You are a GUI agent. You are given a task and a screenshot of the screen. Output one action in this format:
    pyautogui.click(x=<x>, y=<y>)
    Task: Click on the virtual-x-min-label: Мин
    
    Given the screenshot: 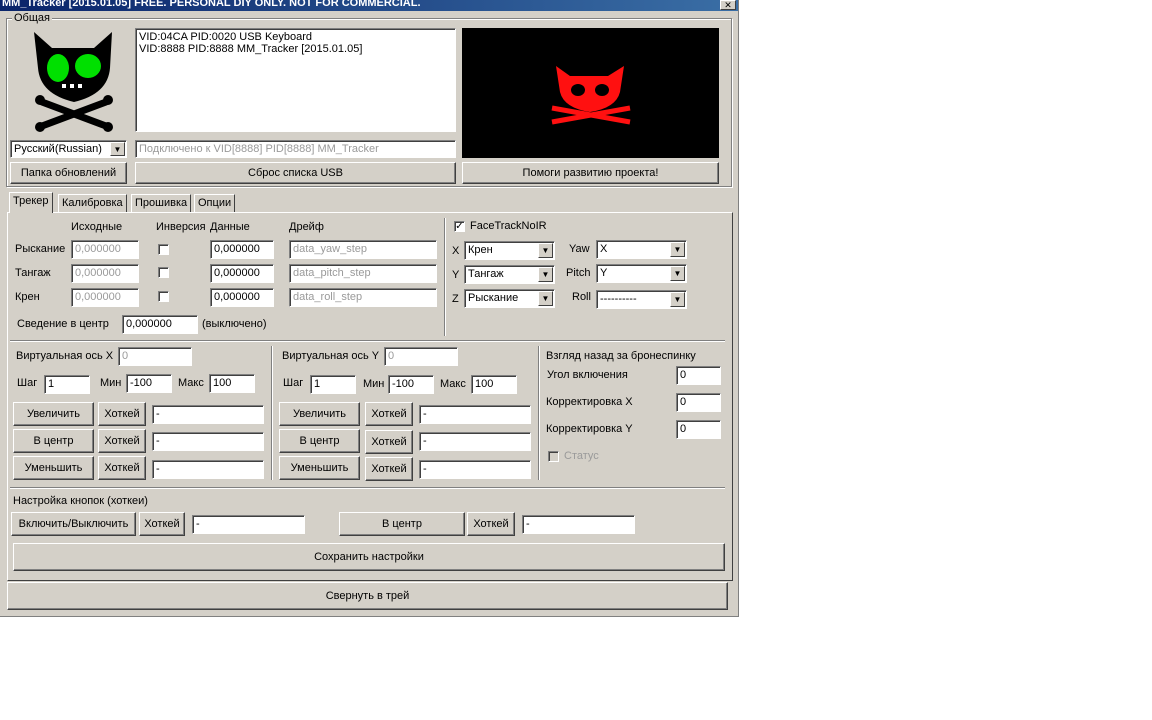 What is the action you would take?
    pyautogui.click(x=111, y=383)
    